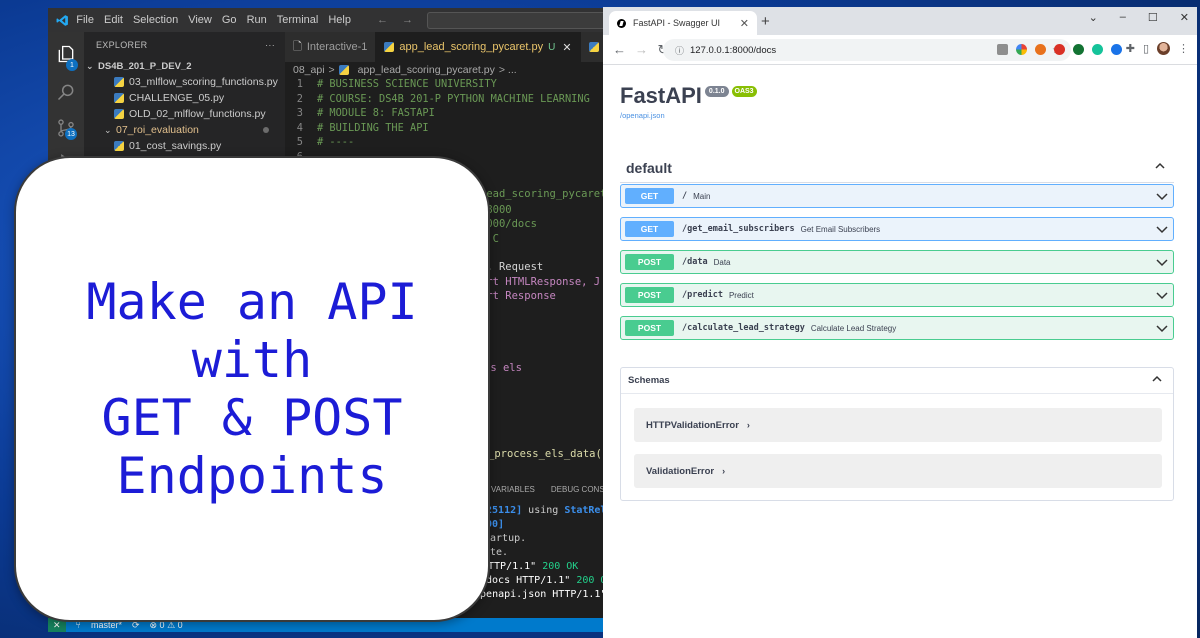 The image size is (1200, 638). Describe the element at coordinates (897, 196) in the screenshot. I see `operation-get-main: GET / Main` at that location.